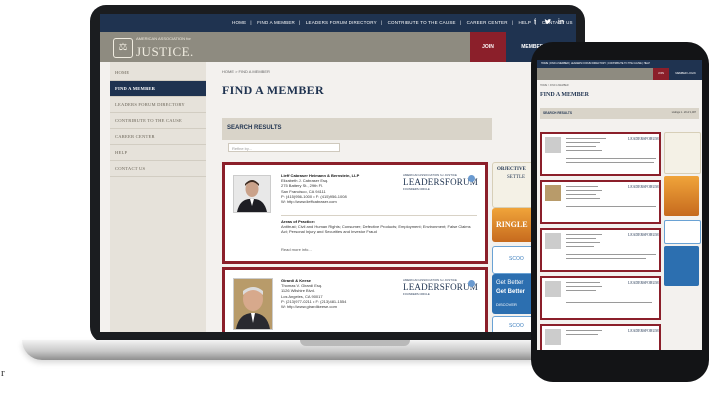 This screenshot has height=396, width=712. What do you see at coordinates (313, 306) in the screenshot?
I see `website-link: W: http://www.girardikeese.com` at bounding box center [313, 306].